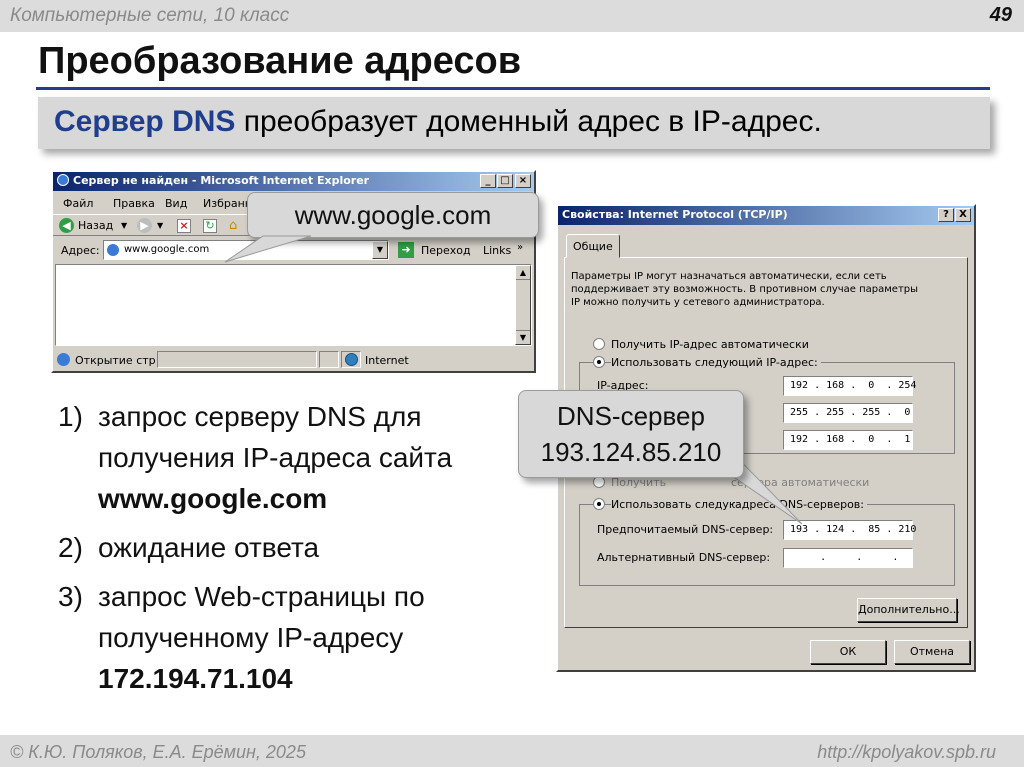 This screenshot has width=1024, height=767. What do you see at coordinates (280, 61) in the screenshot?
I see `page-title: Преобразование адресов` at bounding box center [280, 61].